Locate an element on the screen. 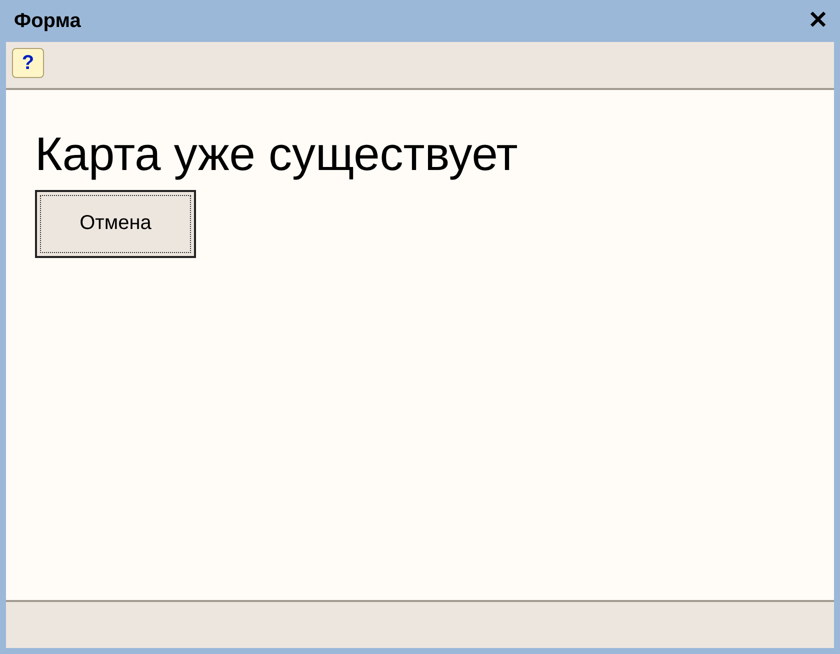  window-title: Форма is located at coordinates (47, 21).